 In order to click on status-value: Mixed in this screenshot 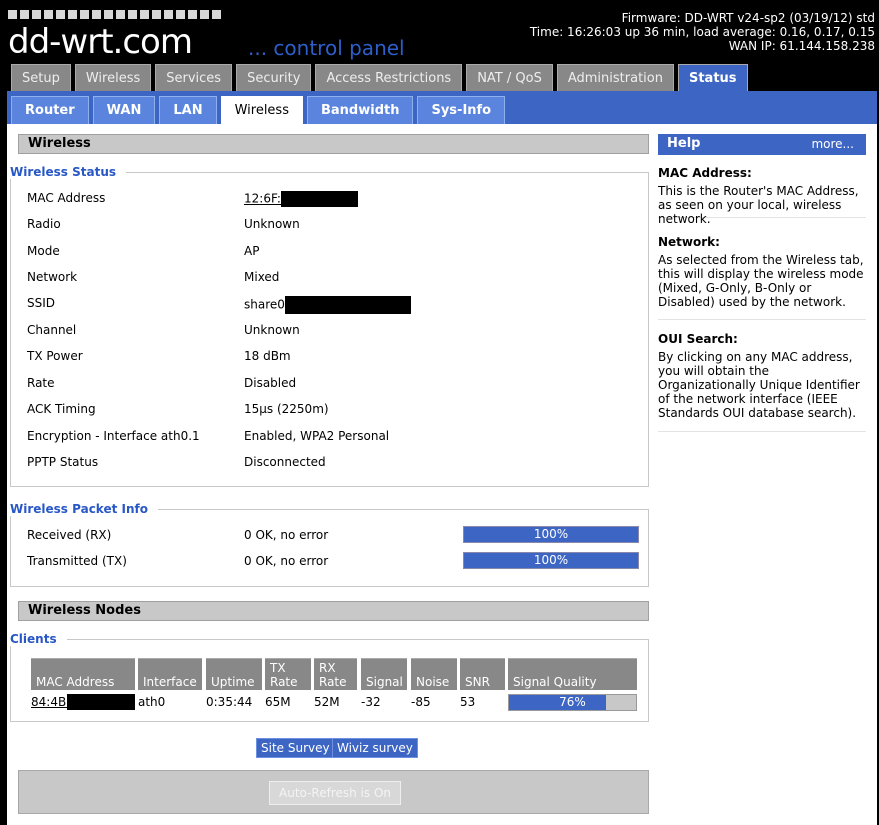, I will do `click(262, 277)`.